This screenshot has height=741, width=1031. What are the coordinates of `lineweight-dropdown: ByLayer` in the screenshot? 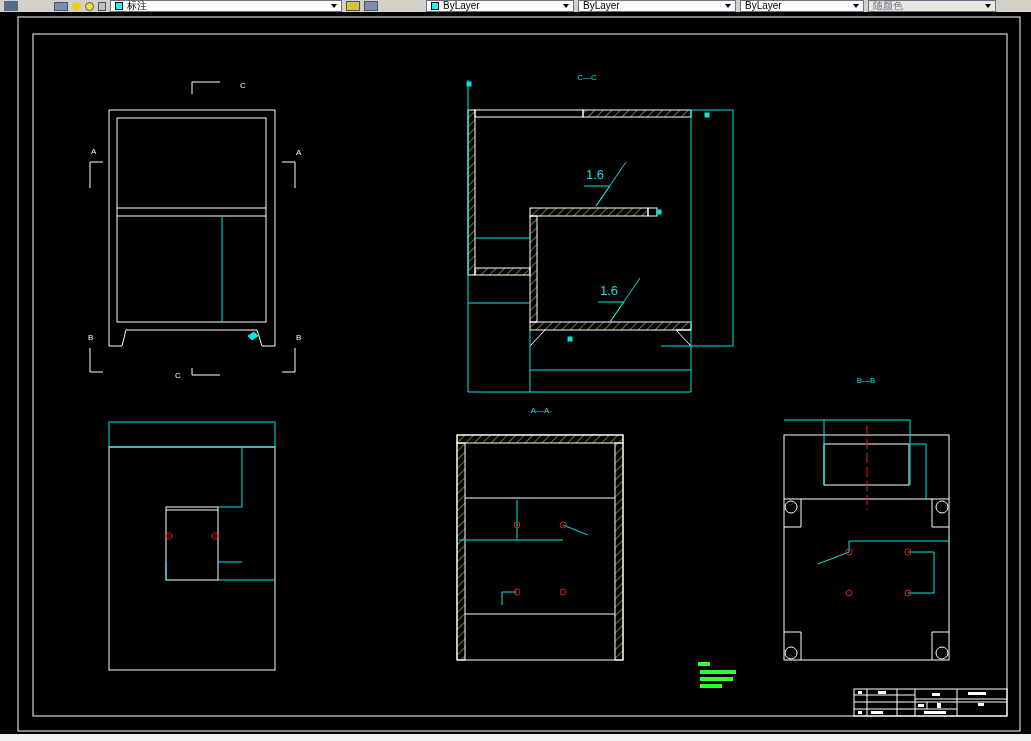 It's located at (802, 6).